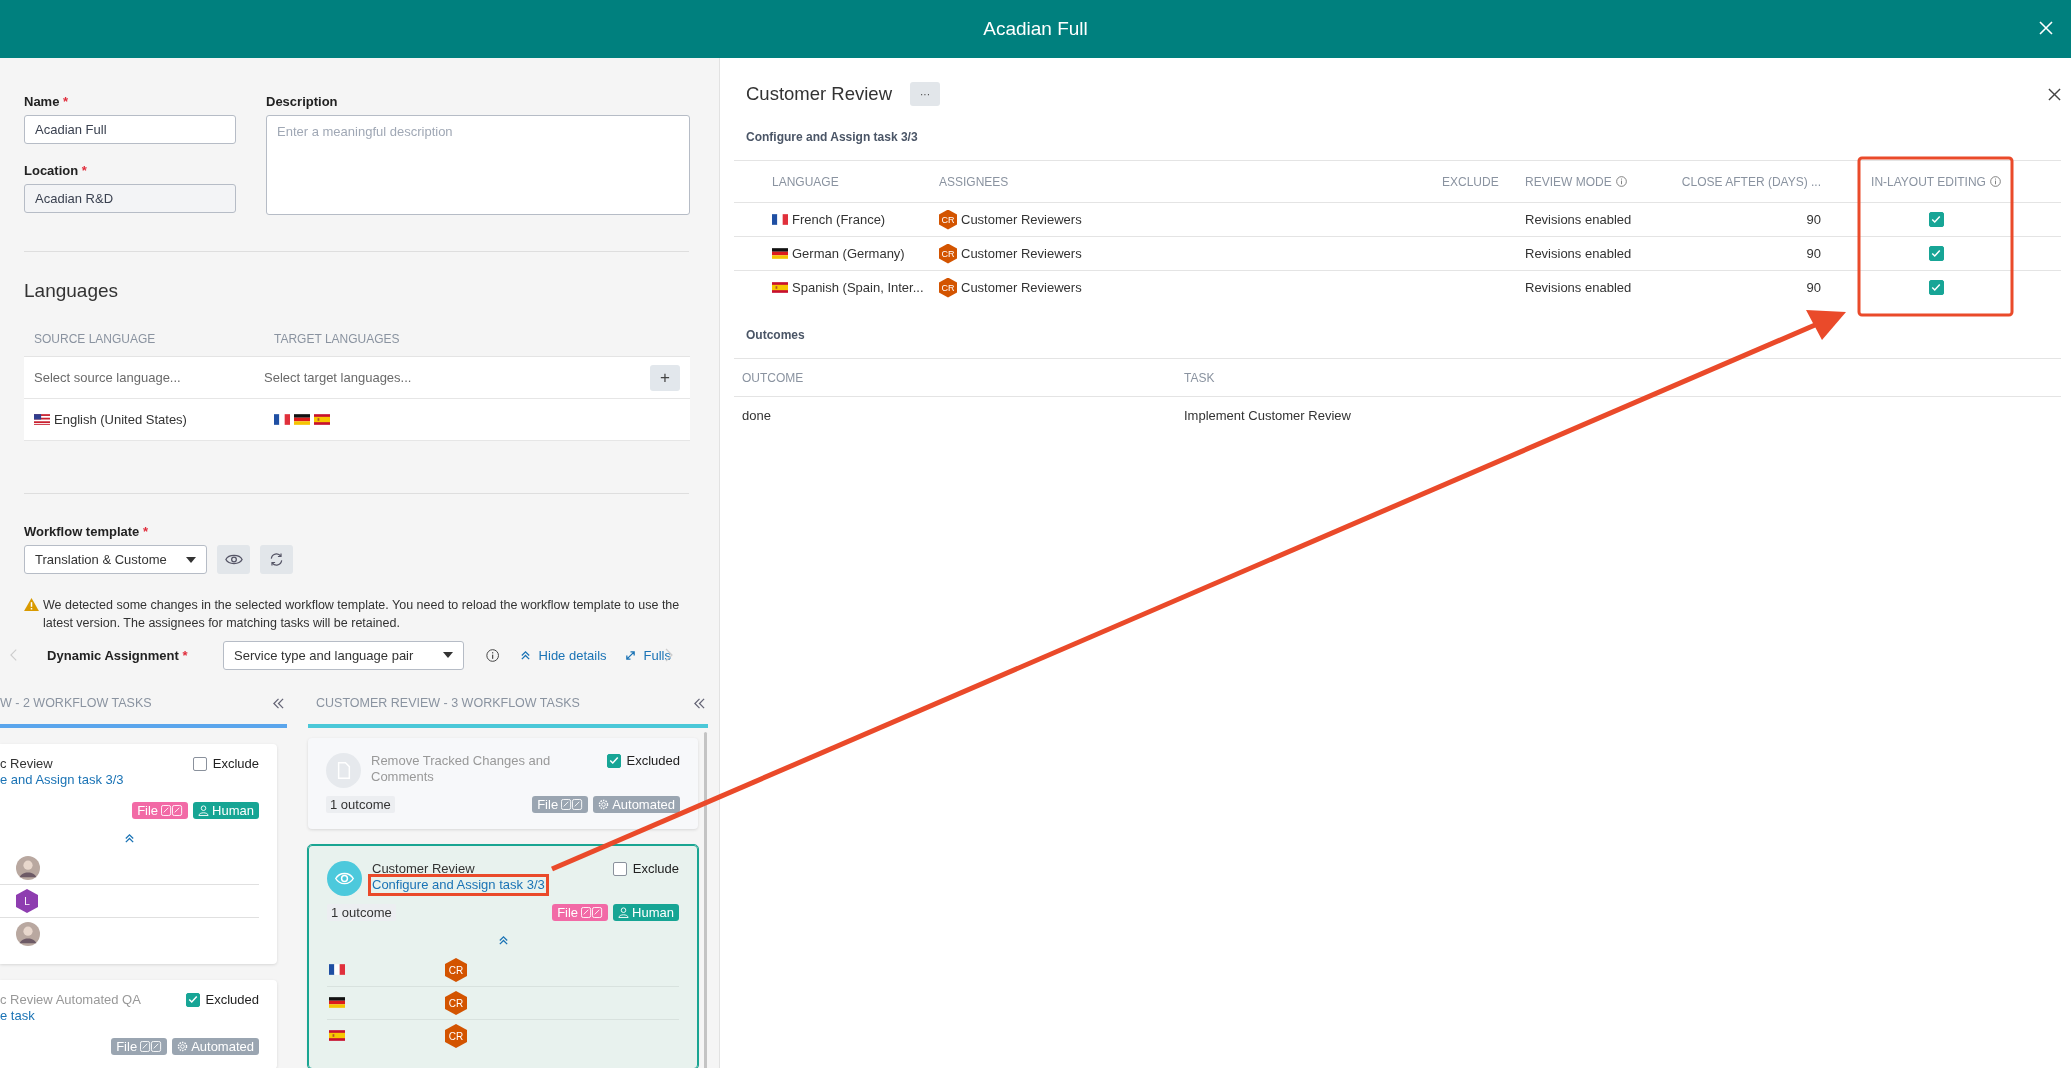 The image size is (2071, 1068). I want to click on column-header: ASSIGNEES, so click(974, 181).